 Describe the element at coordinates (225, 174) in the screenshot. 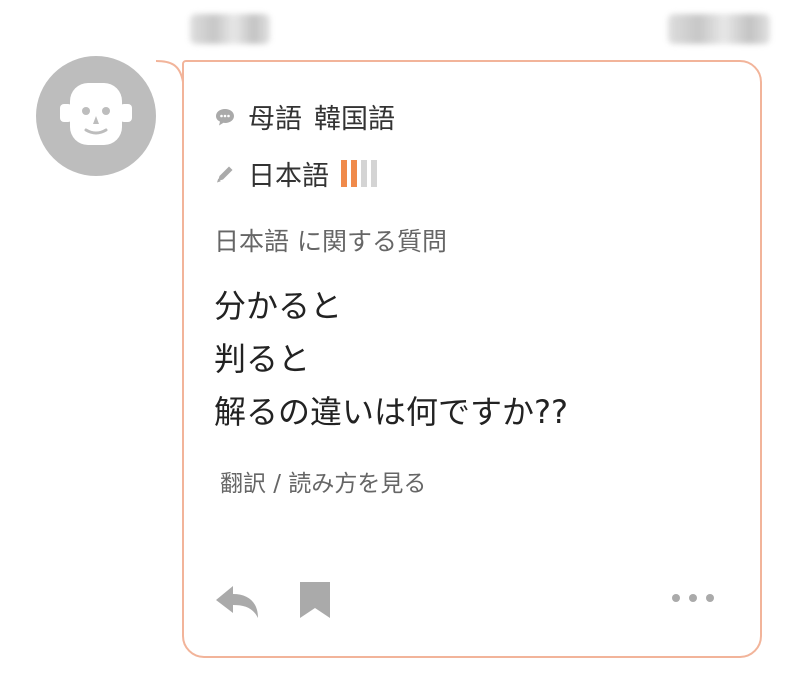

I see `pencil-icon` at that location.